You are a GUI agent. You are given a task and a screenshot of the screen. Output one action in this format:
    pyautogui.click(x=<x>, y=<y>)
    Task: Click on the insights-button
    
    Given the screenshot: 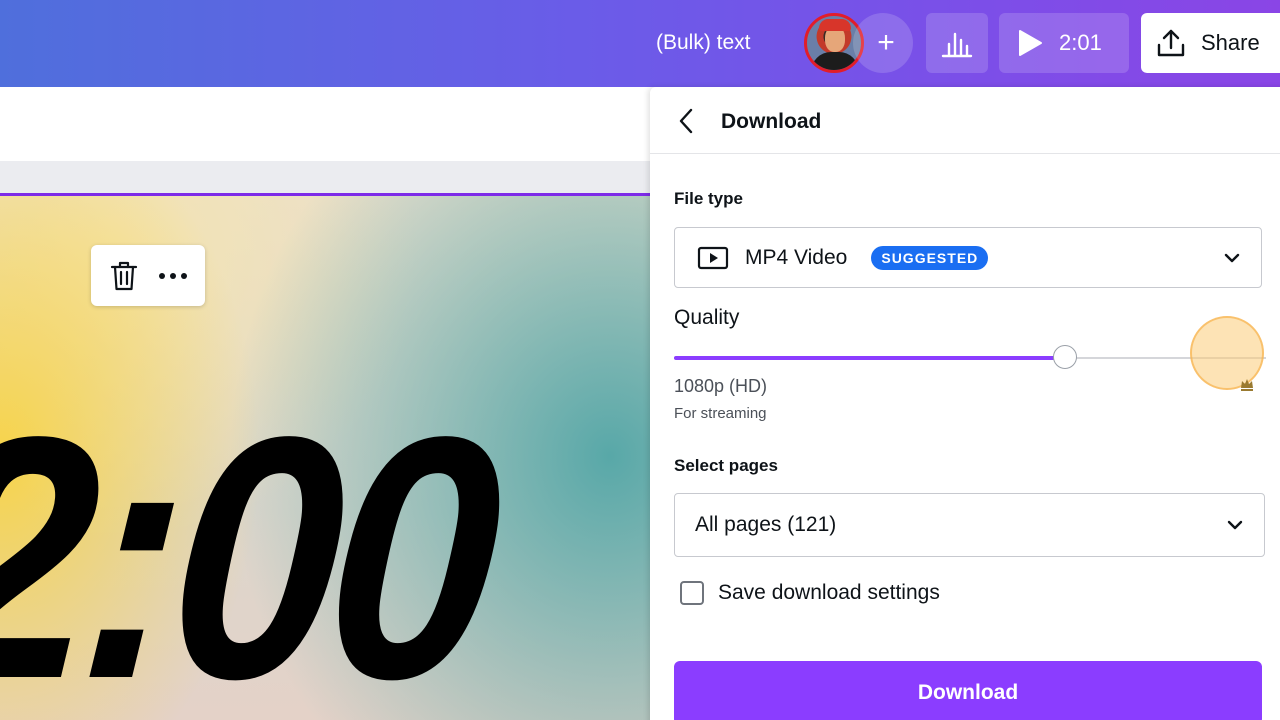 What is the action you would take?
    pyautogui.click(x=957, y=43)
    